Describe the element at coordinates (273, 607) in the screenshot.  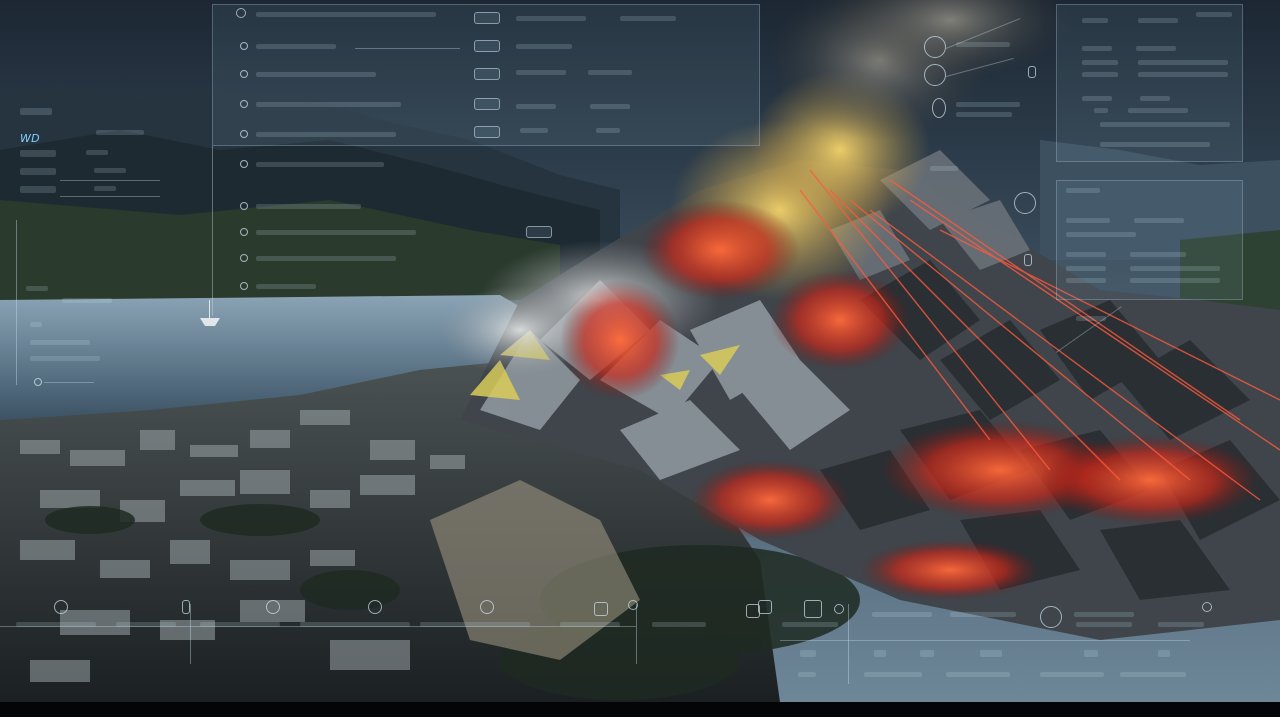
I see `target-small-icon` at that location.